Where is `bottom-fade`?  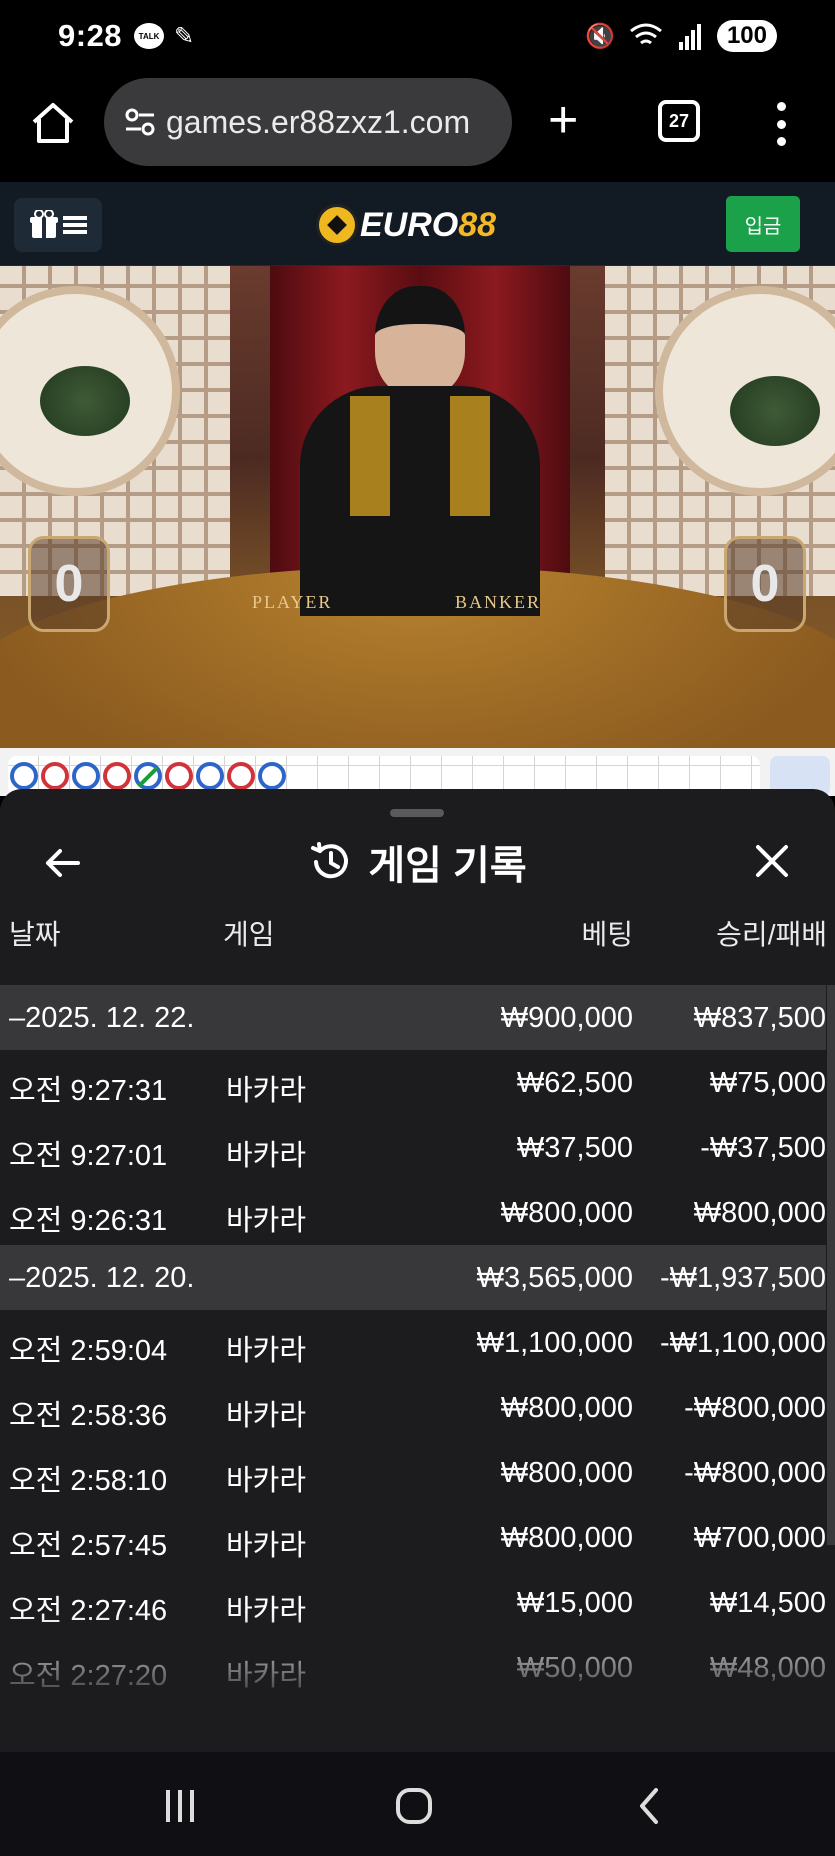
bottom-fade is located at coordinates (417, 1682).